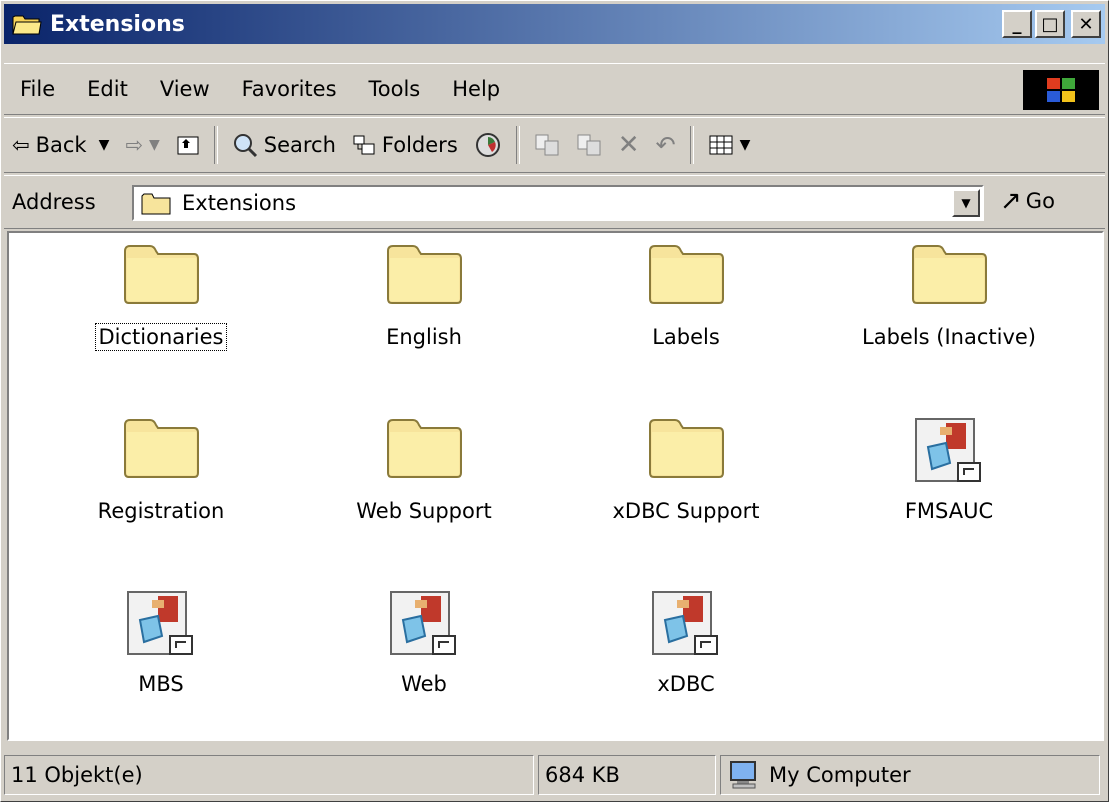 The image size is (1109, 802). I want to click on standard-toolbar: ⇦ Back ▼ ⇨ ▼ Search Folders ✕ ↶ ▼, so click(554, 145).